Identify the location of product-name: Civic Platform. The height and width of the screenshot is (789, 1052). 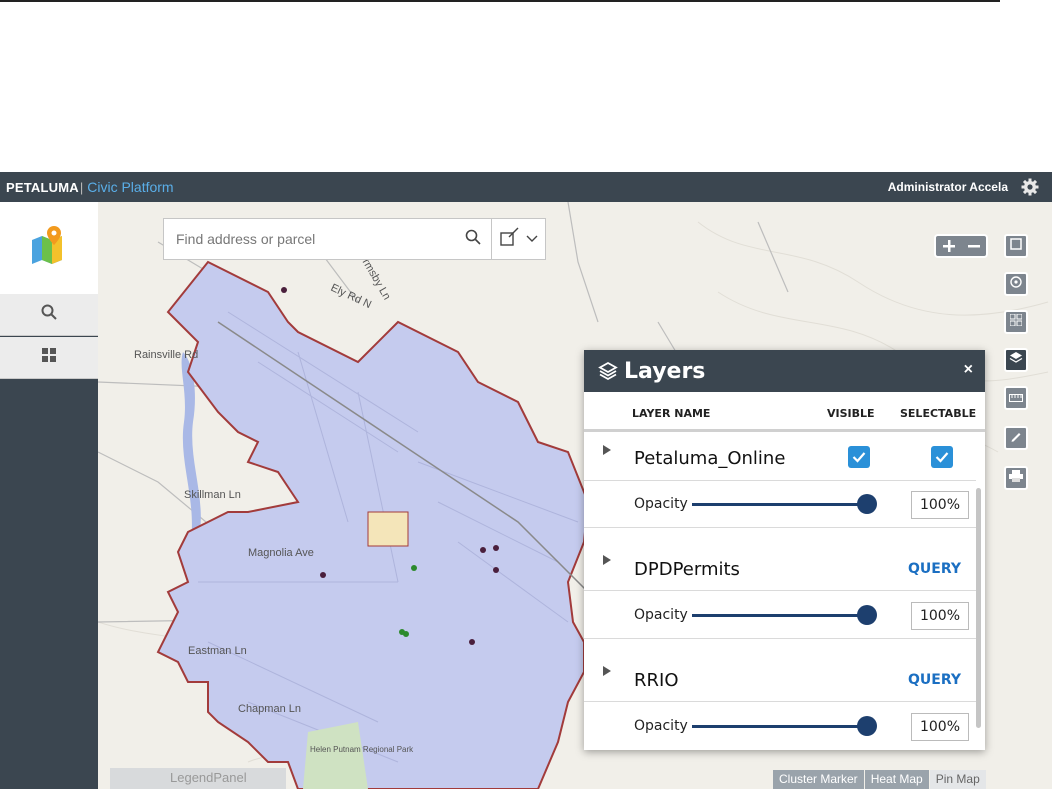
(130, 187).